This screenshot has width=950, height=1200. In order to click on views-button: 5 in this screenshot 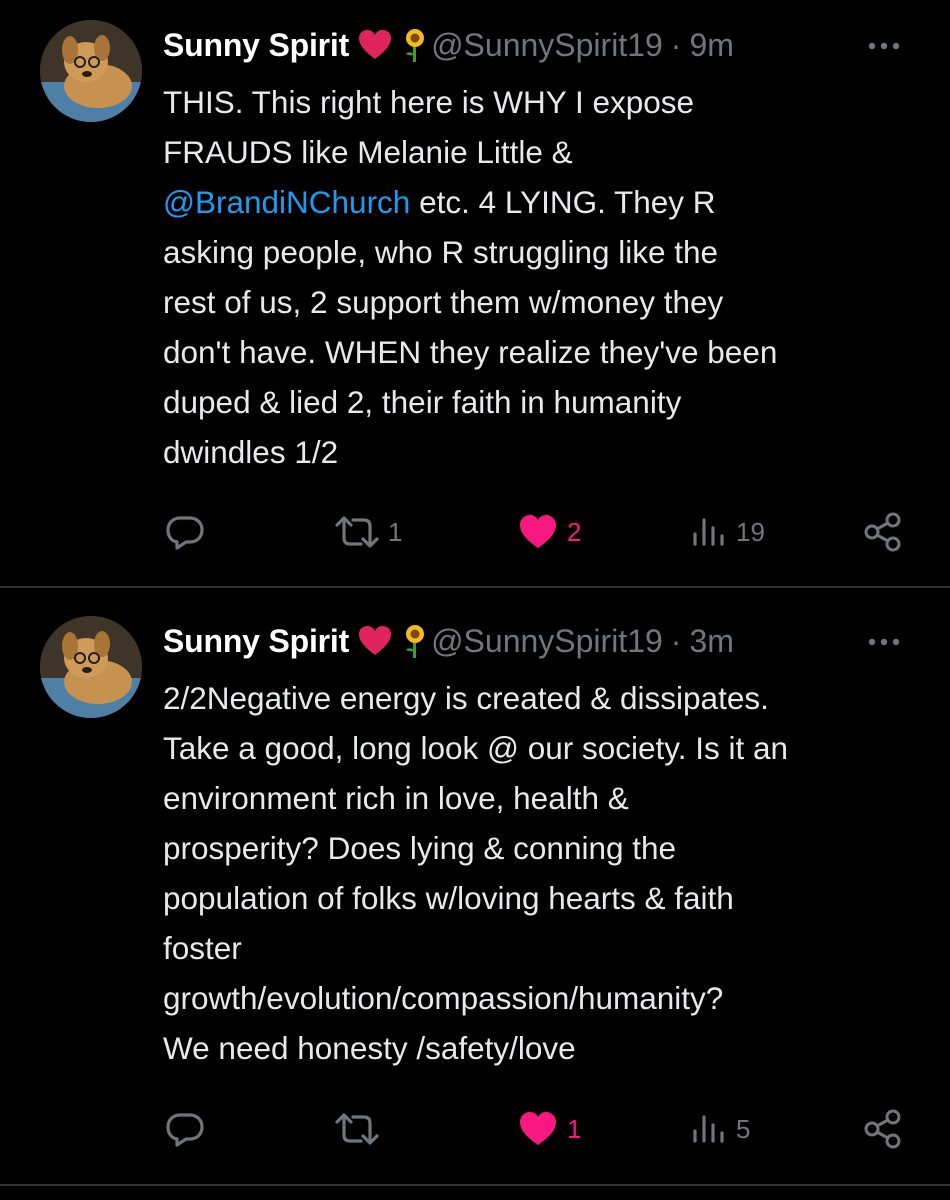, I will do `click(720, 1129)`.